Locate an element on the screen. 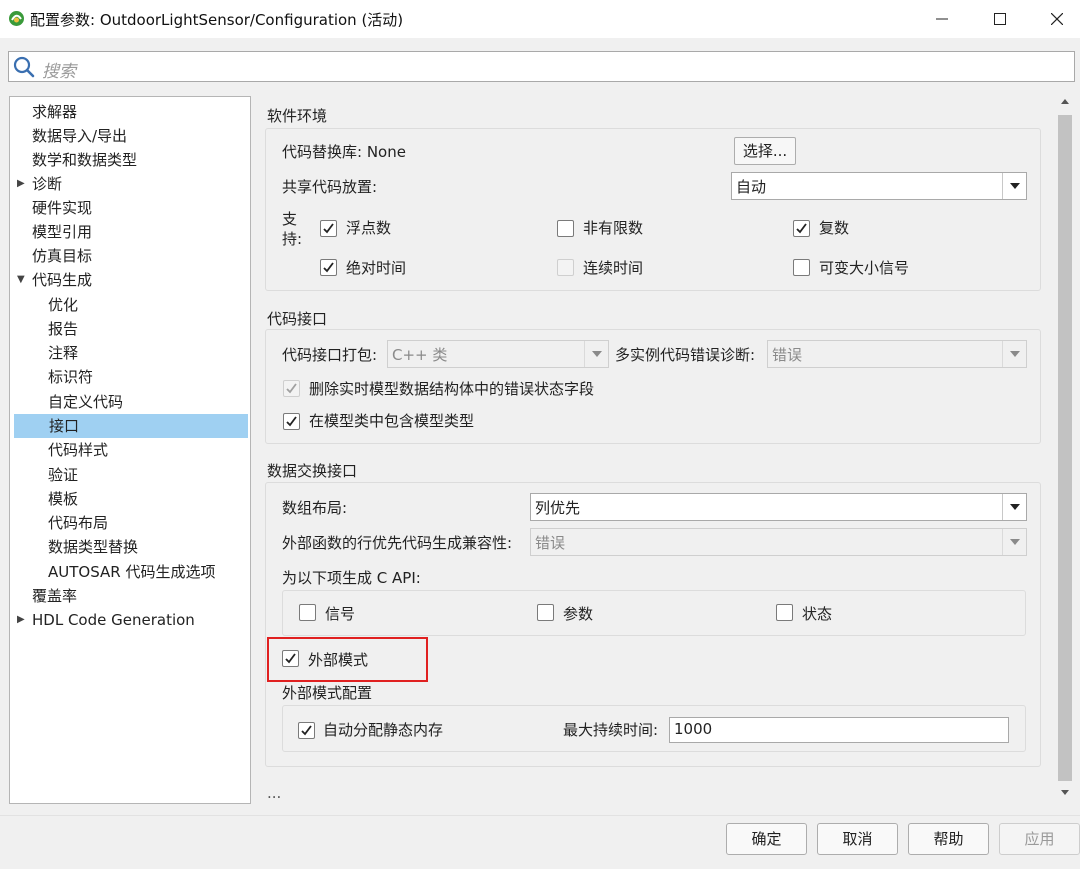 This screenshot has height=869, width=1080. tree-item-hardware: 硬件实现 is located at coordinates (62, 208).